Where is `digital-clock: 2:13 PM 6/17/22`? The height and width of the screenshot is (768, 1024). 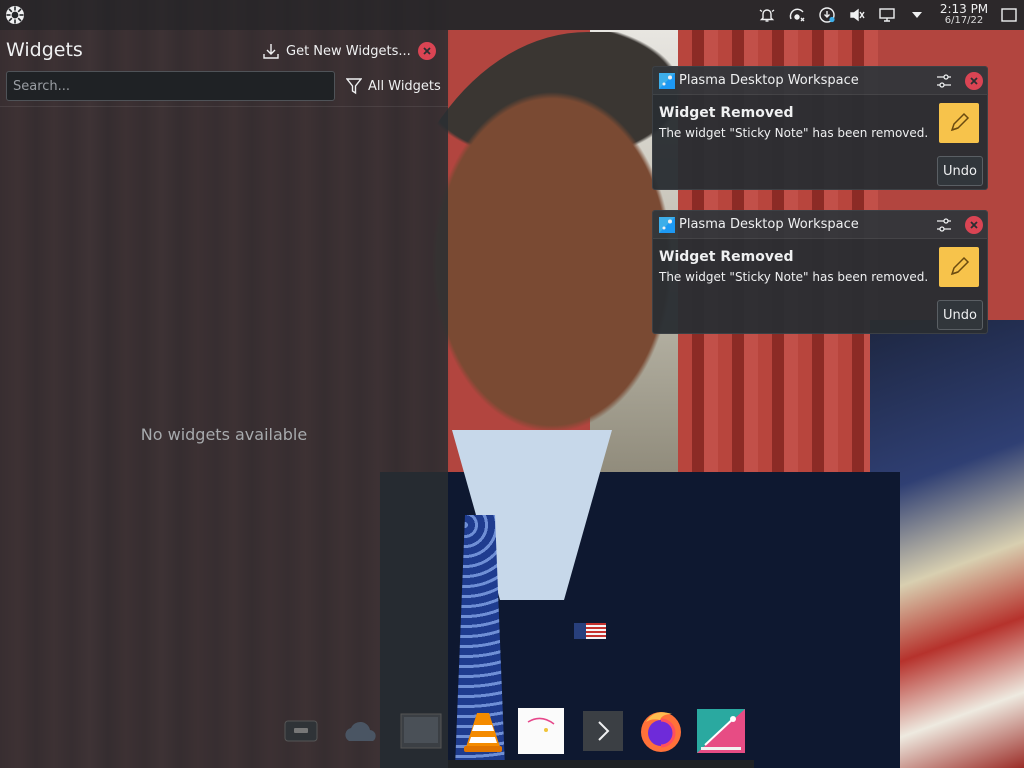
digital-clock: 2:13 PM 6/17/22 is located at coordinates (964, 15).